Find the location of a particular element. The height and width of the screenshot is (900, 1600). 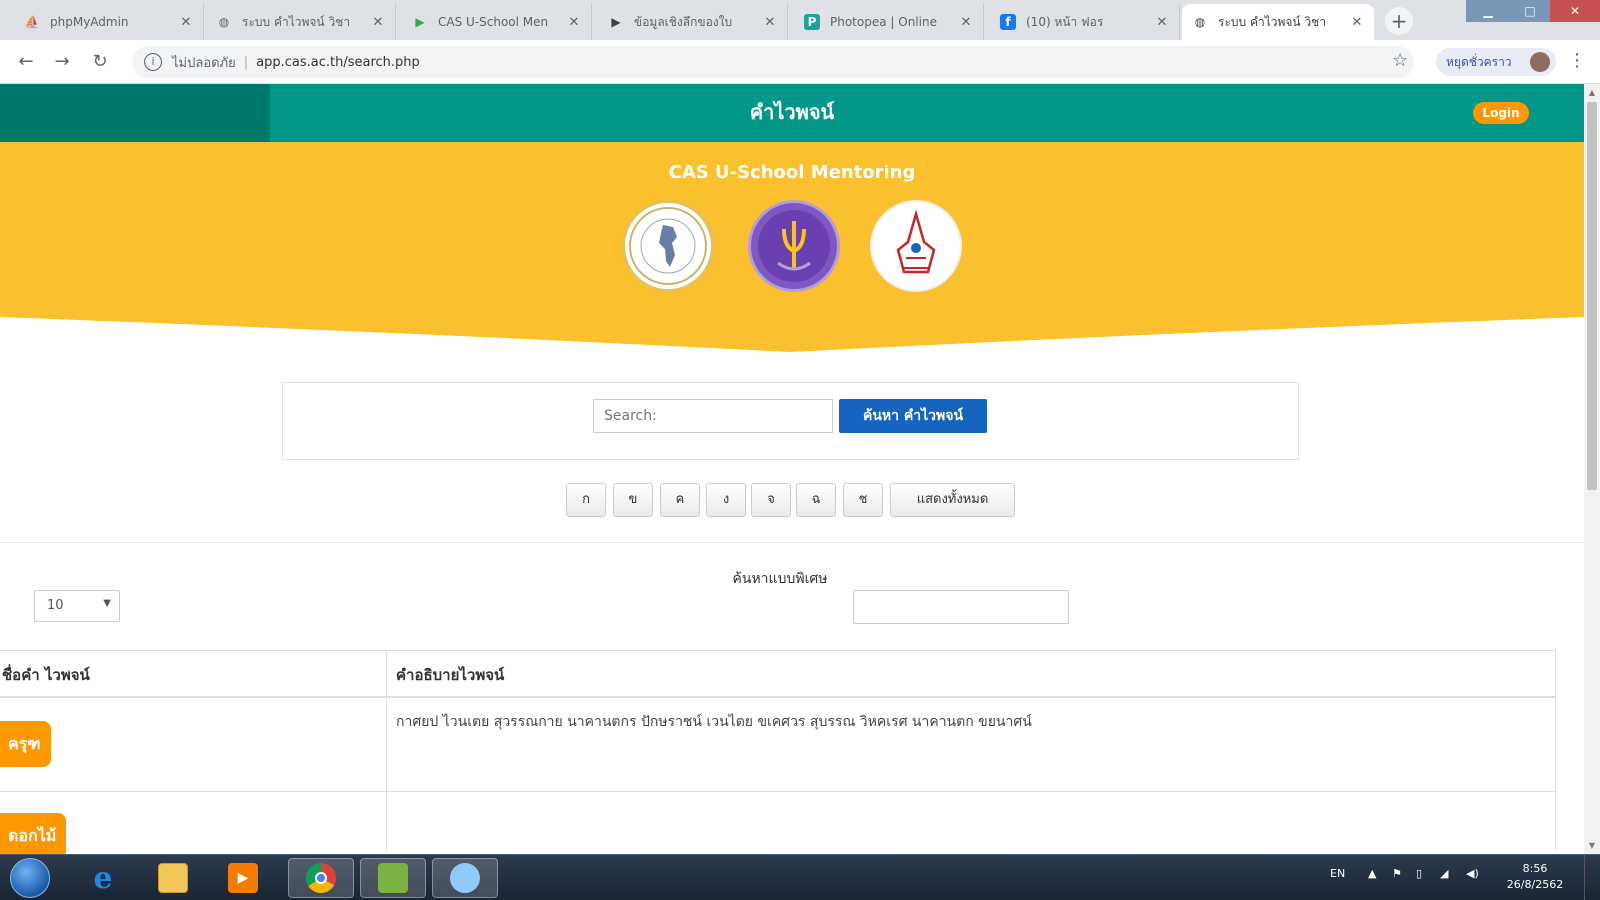

tab-label: CAS U-School Men is located at coordinates (493, 22).